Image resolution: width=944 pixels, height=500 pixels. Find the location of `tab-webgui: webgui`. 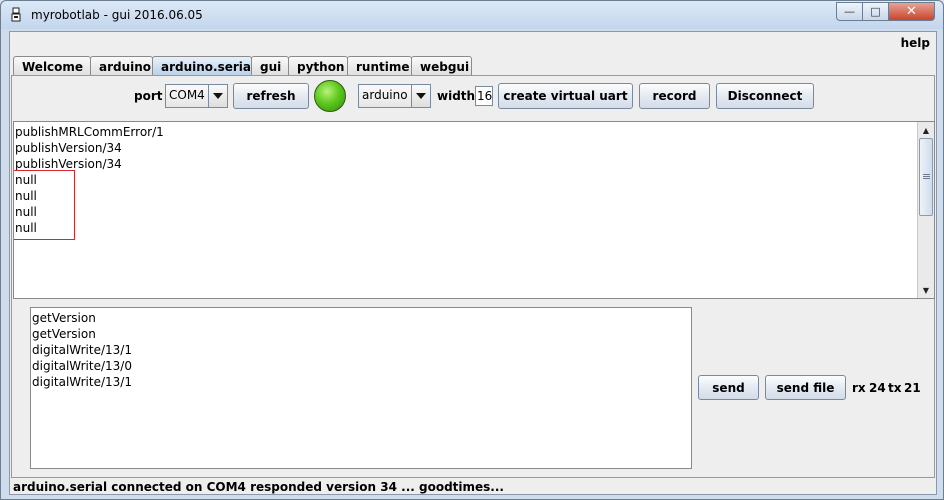

tab-webgui: webgui is located at coordinates (441, 66).